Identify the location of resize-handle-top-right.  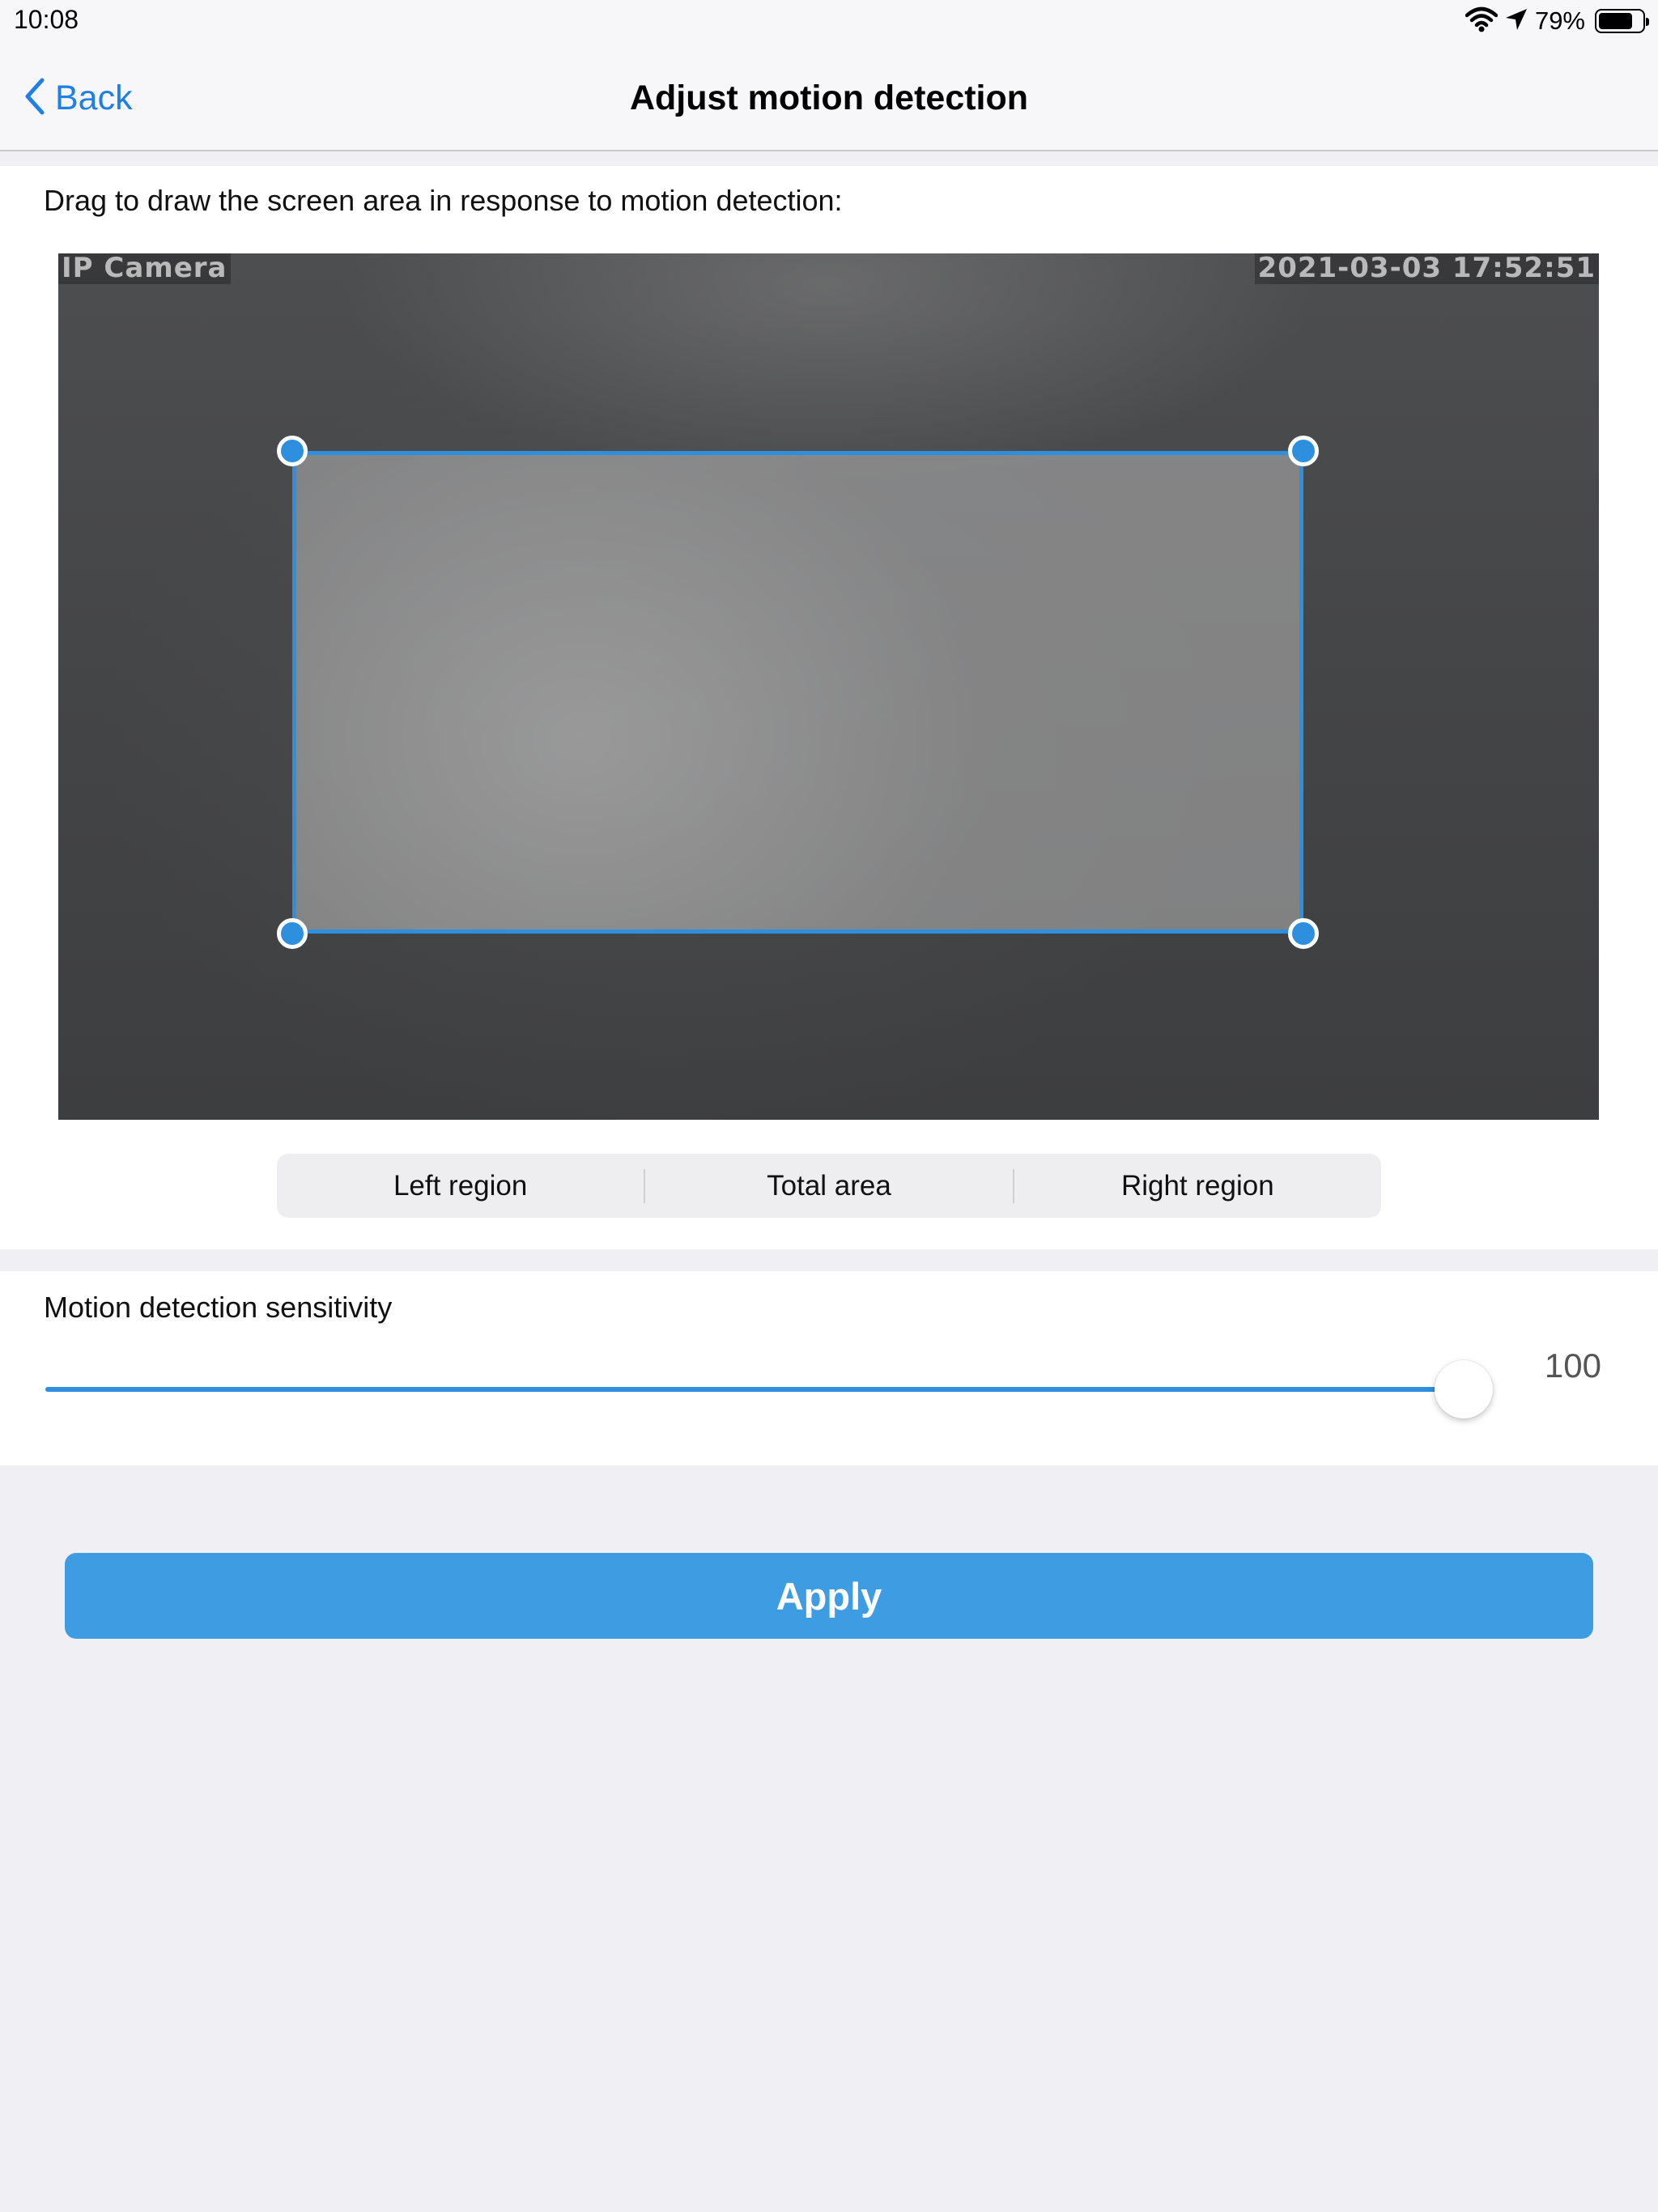
(1303, 451).